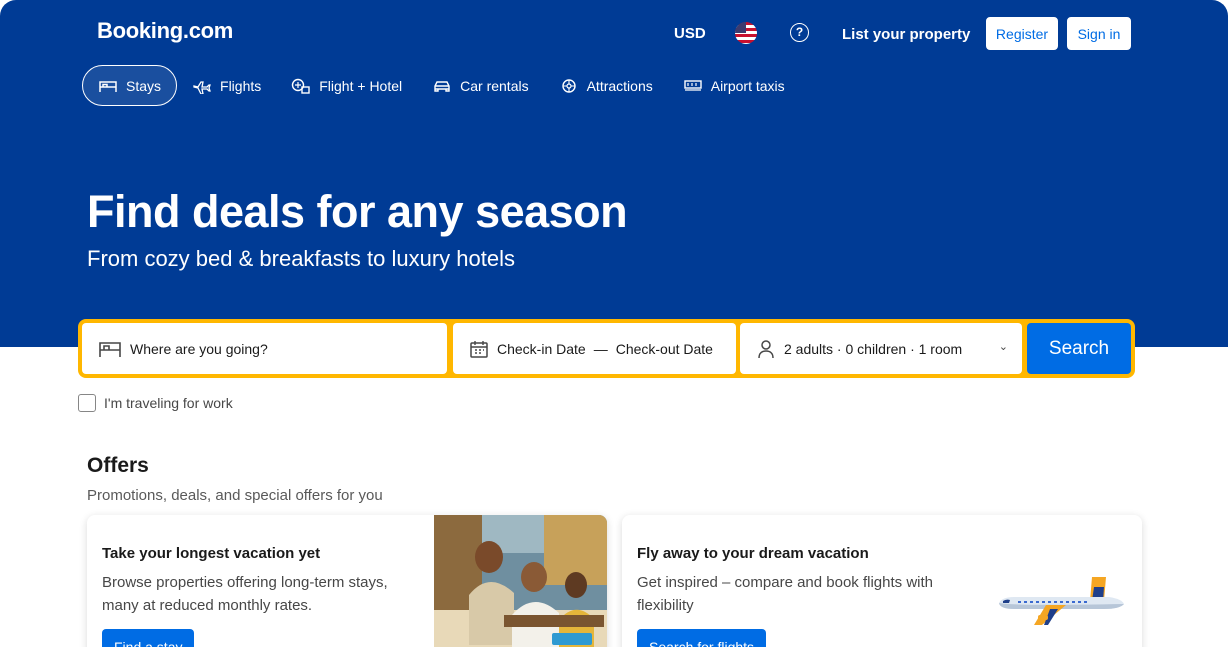  I want to click on hero-title: Find deals for any season, so click(357, 211).